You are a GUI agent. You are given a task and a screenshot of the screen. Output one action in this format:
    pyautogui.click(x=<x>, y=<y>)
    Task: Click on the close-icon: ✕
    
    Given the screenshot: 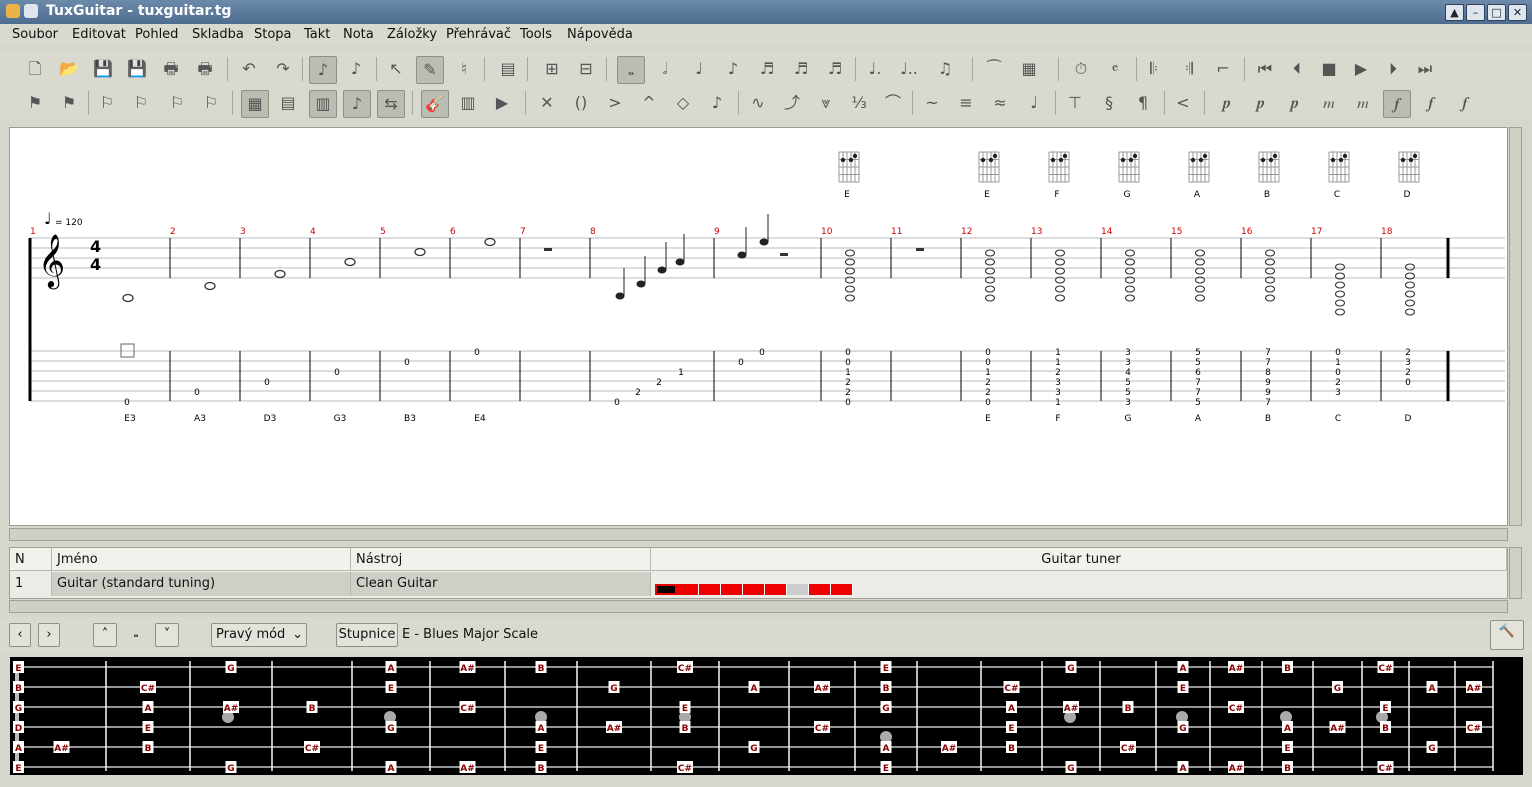 What is the action you would take?
    pyautogui.click(x=1517, y=12)
    